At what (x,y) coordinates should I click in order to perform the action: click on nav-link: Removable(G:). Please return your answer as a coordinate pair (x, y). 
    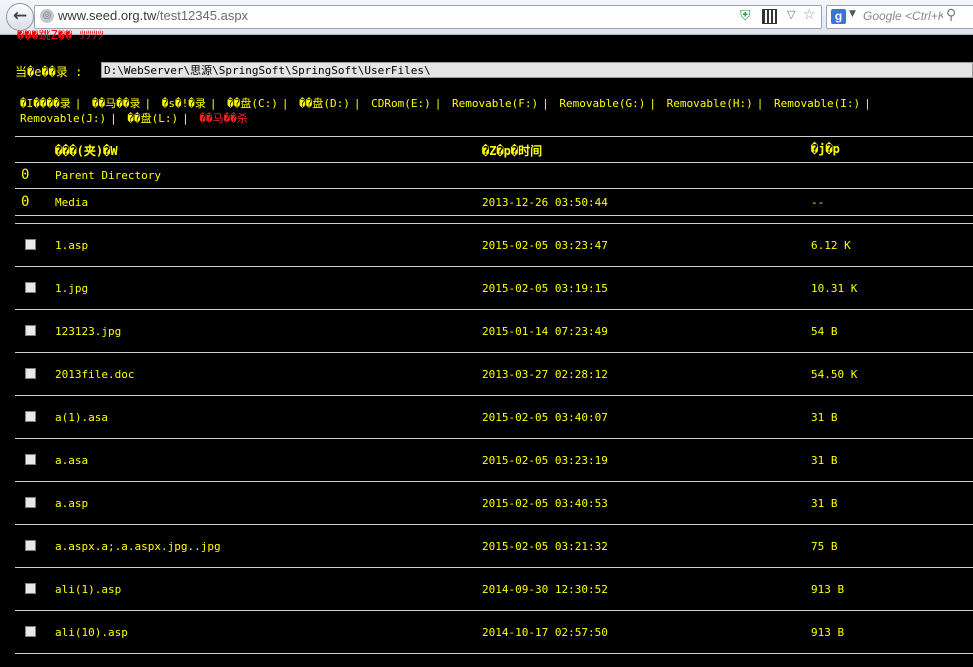
    Looking at the image, I should click on (602, 103).